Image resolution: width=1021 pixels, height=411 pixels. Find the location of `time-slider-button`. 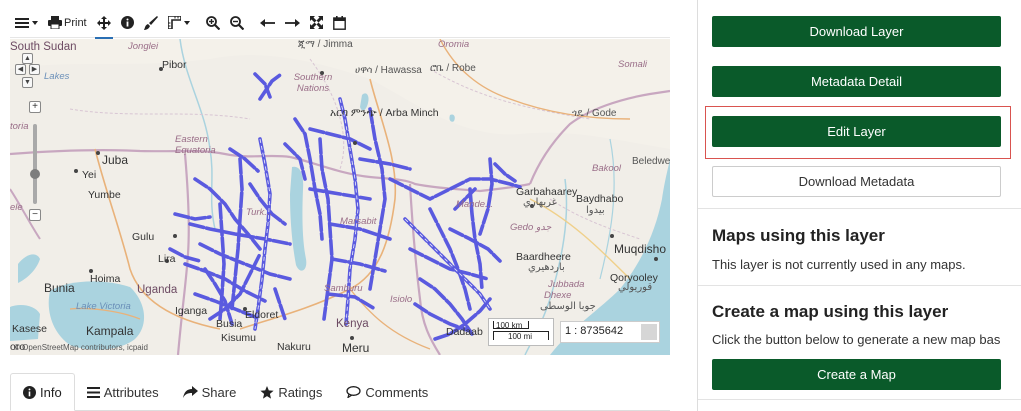

time-slider-button is located at coordinates (339, 23).